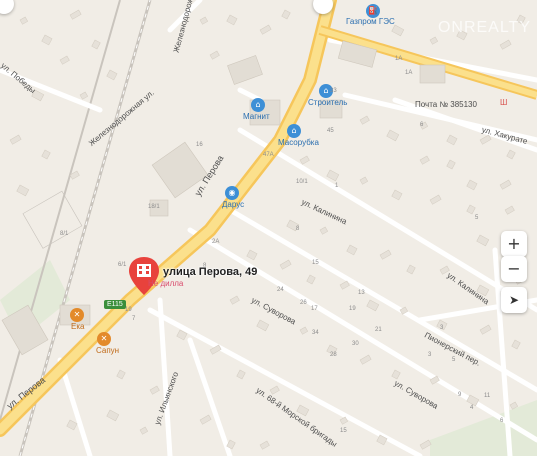 The image size is (537, 456). I want to click on house-number: 47А, so click(268, 155).